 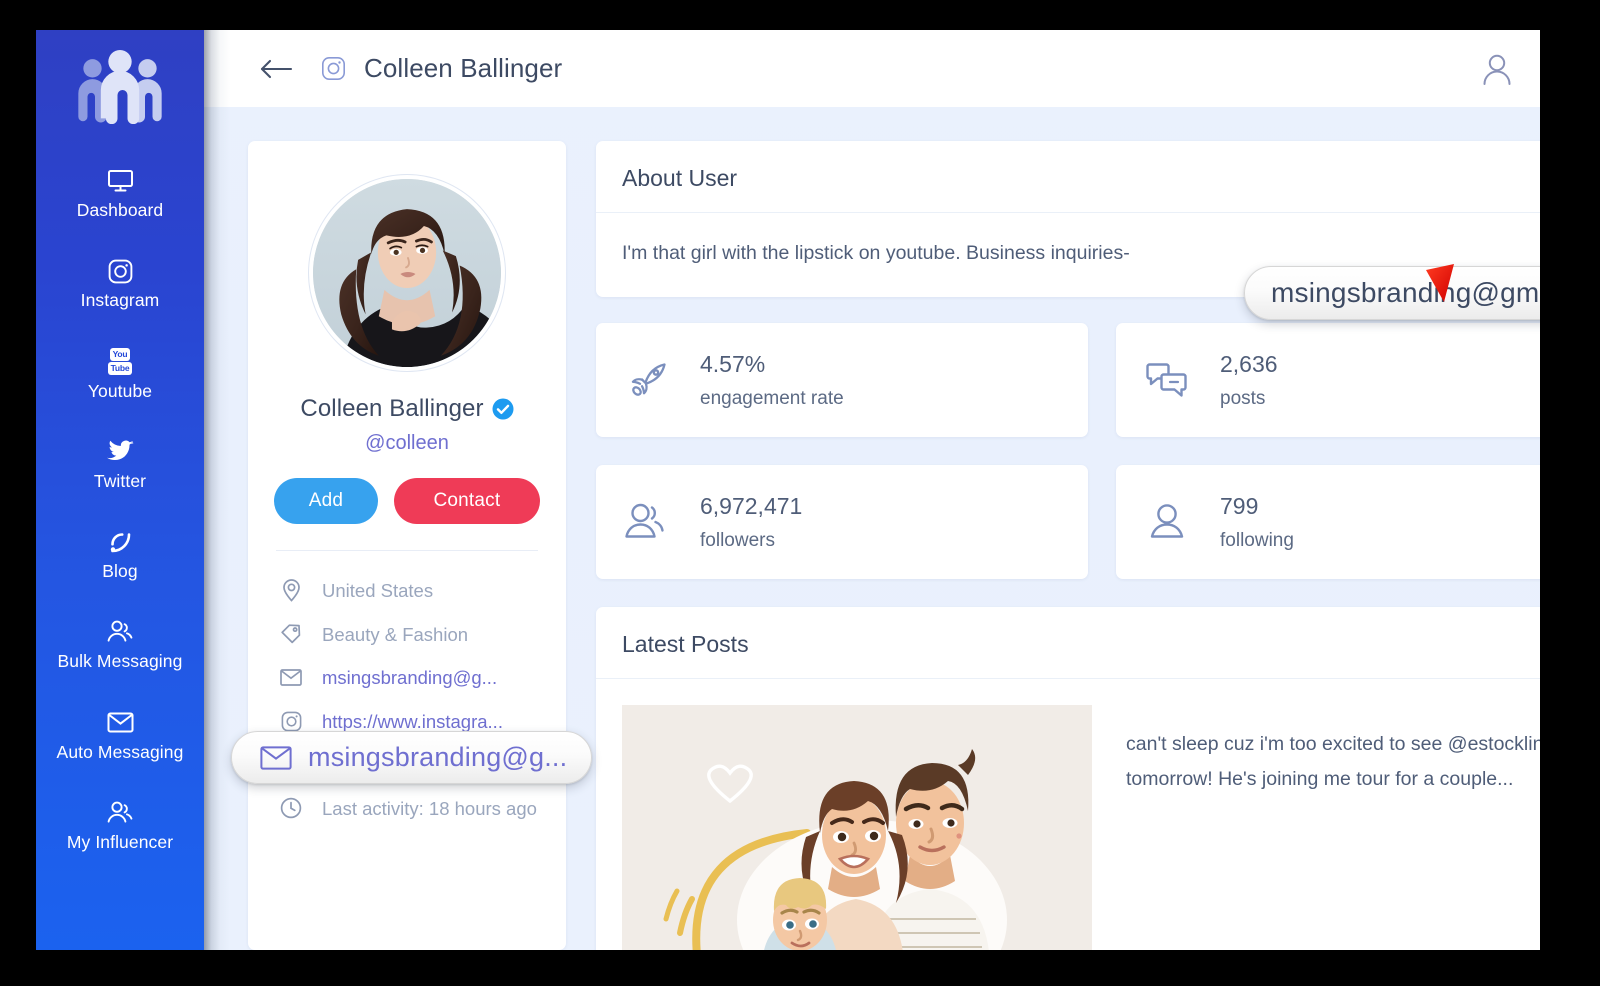 What do you see at coordinates (1257, 541) in the screenshot?
I see `stat-label: following` at bounding box center [1257, 541].